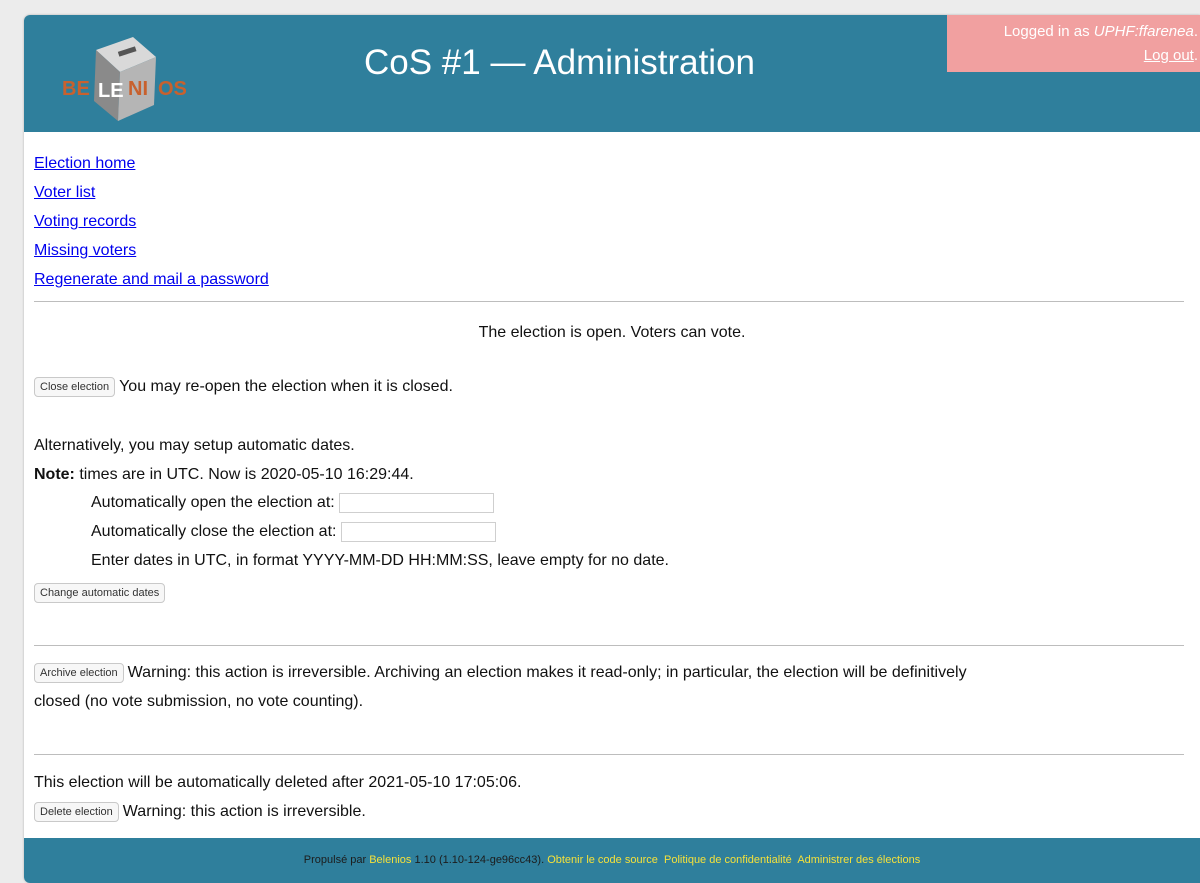 The image size is (1200, 883). Describe the element at coordinates (728, 860) in the screenshot. I see `privacy-link: Politique de confidentialité` at that location.